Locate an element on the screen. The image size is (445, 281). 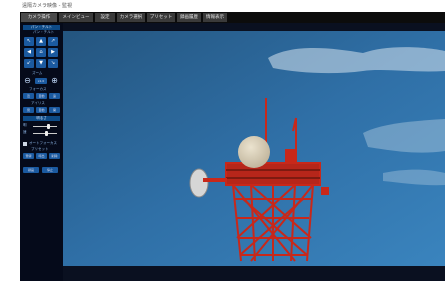
preset-delete-button: 削除 is located at coordinates (54, 156).